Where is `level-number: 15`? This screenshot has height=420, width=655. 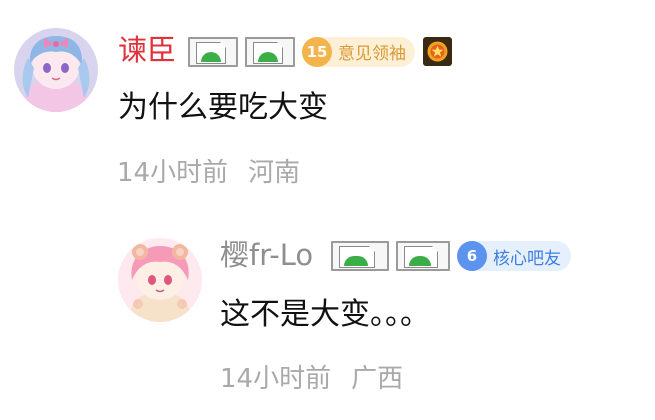 level-number: 15 is located at coordinates (317, 51).